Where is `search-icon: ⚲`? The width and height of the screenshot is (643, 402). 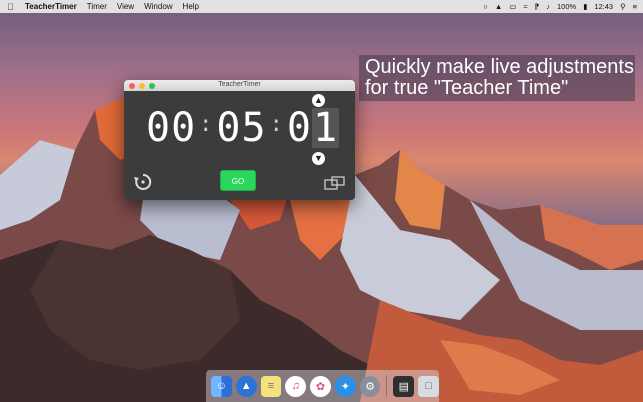
search-icon: ⚲ is located at coordinates (623, 6).